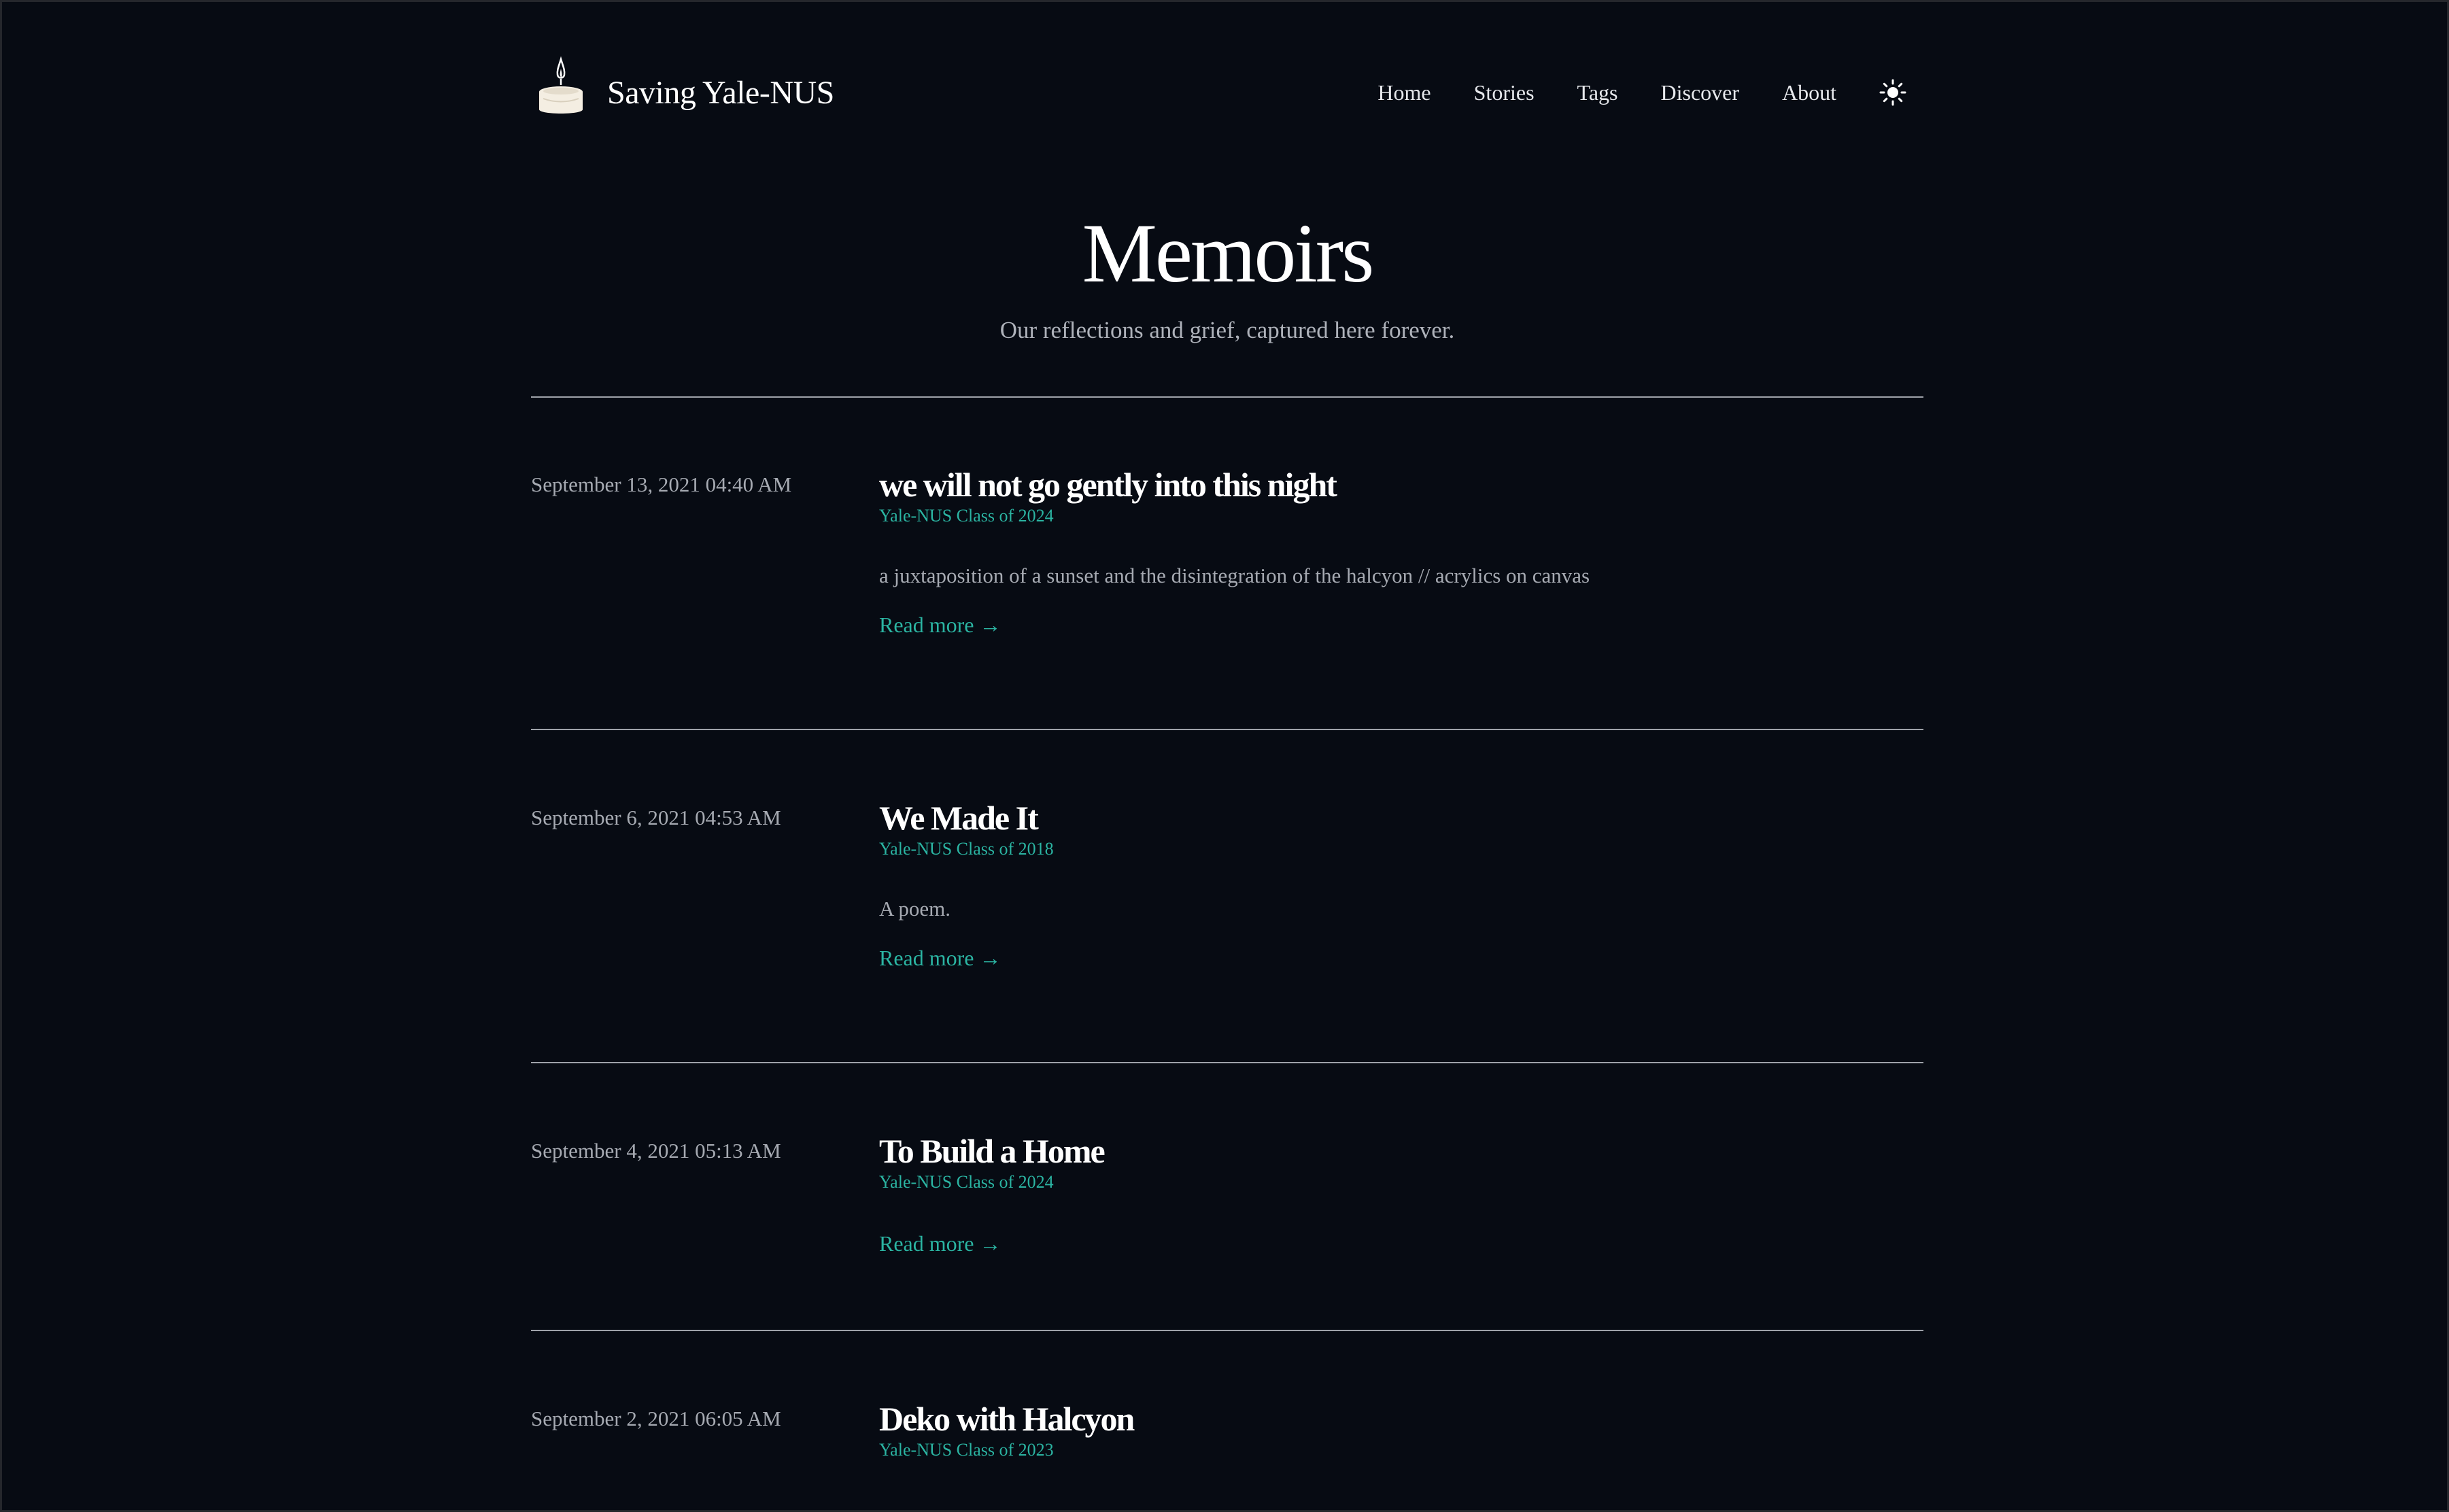 This screenshot has width=2449, height=1512. Describe the element at coordinates (1228, 254) in the screenshot. I see `page-title: Memoirs` at that location.